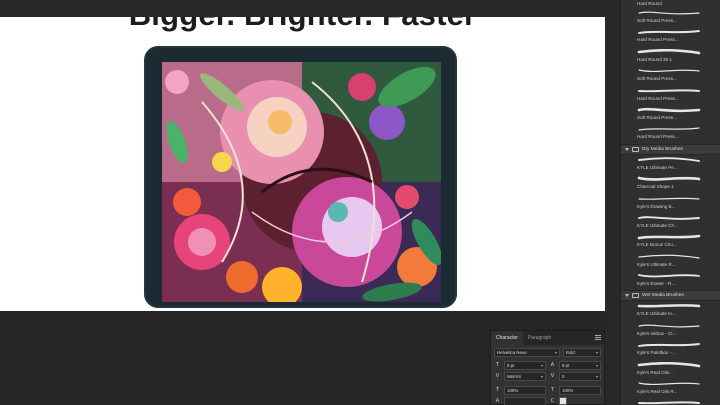 This screenshot has height=405, width=720. Describe the element at coordinates (582, 352) in the screenshot. I see `font-style-select: Bold` at that location.